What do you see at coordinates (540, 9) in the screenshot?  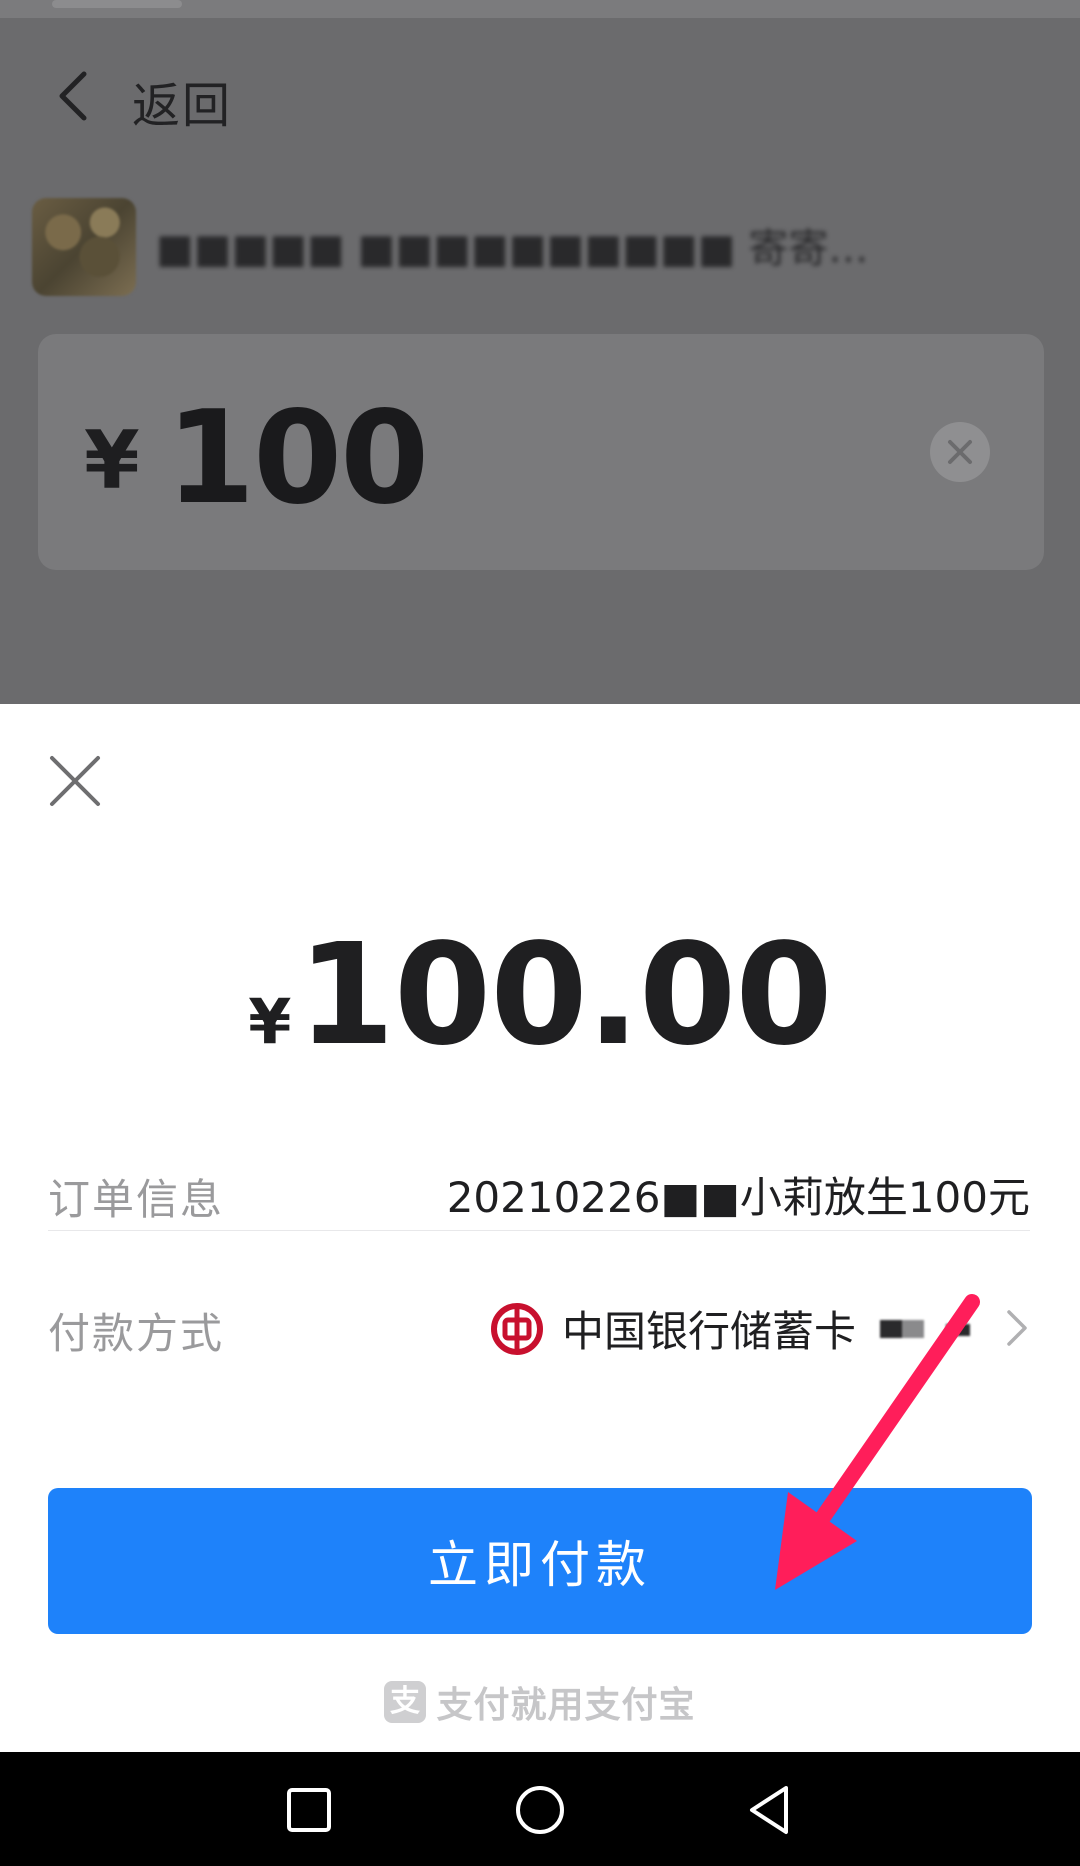 I see `status-bar` at bounding box center [540, 9].